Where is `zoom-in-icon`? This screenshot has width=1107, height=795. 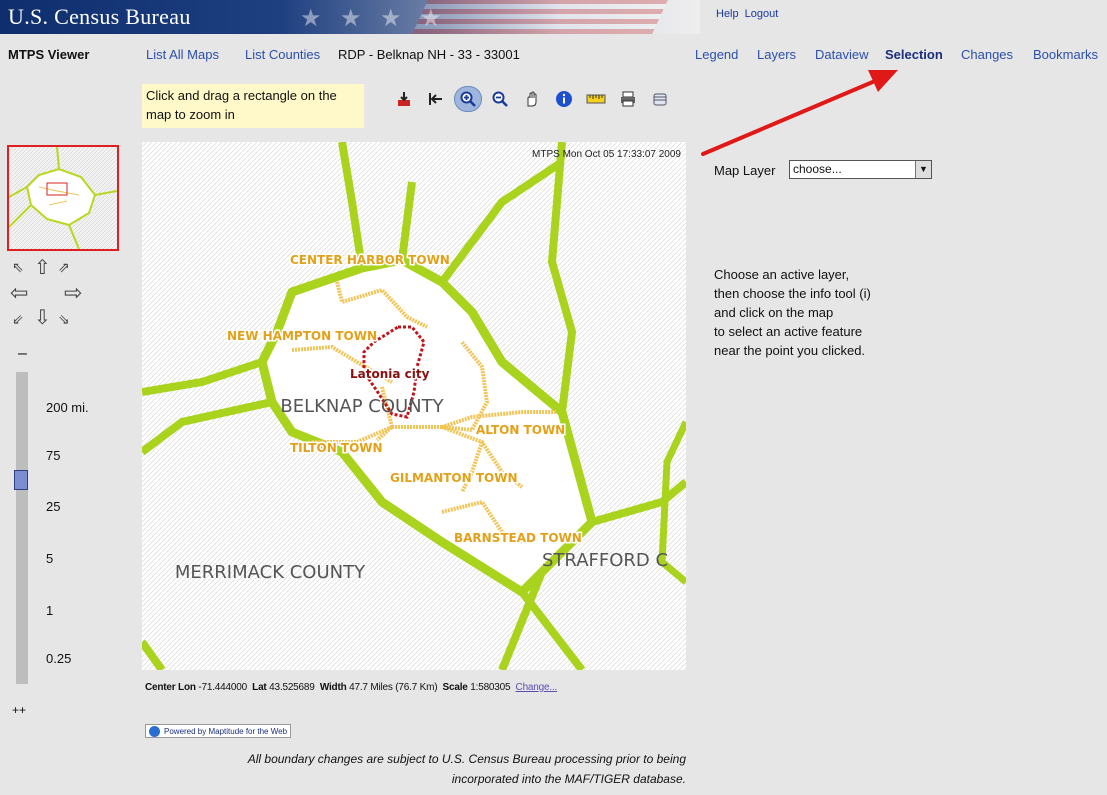 zoom-in-icon is located at coordinates (468, 99).